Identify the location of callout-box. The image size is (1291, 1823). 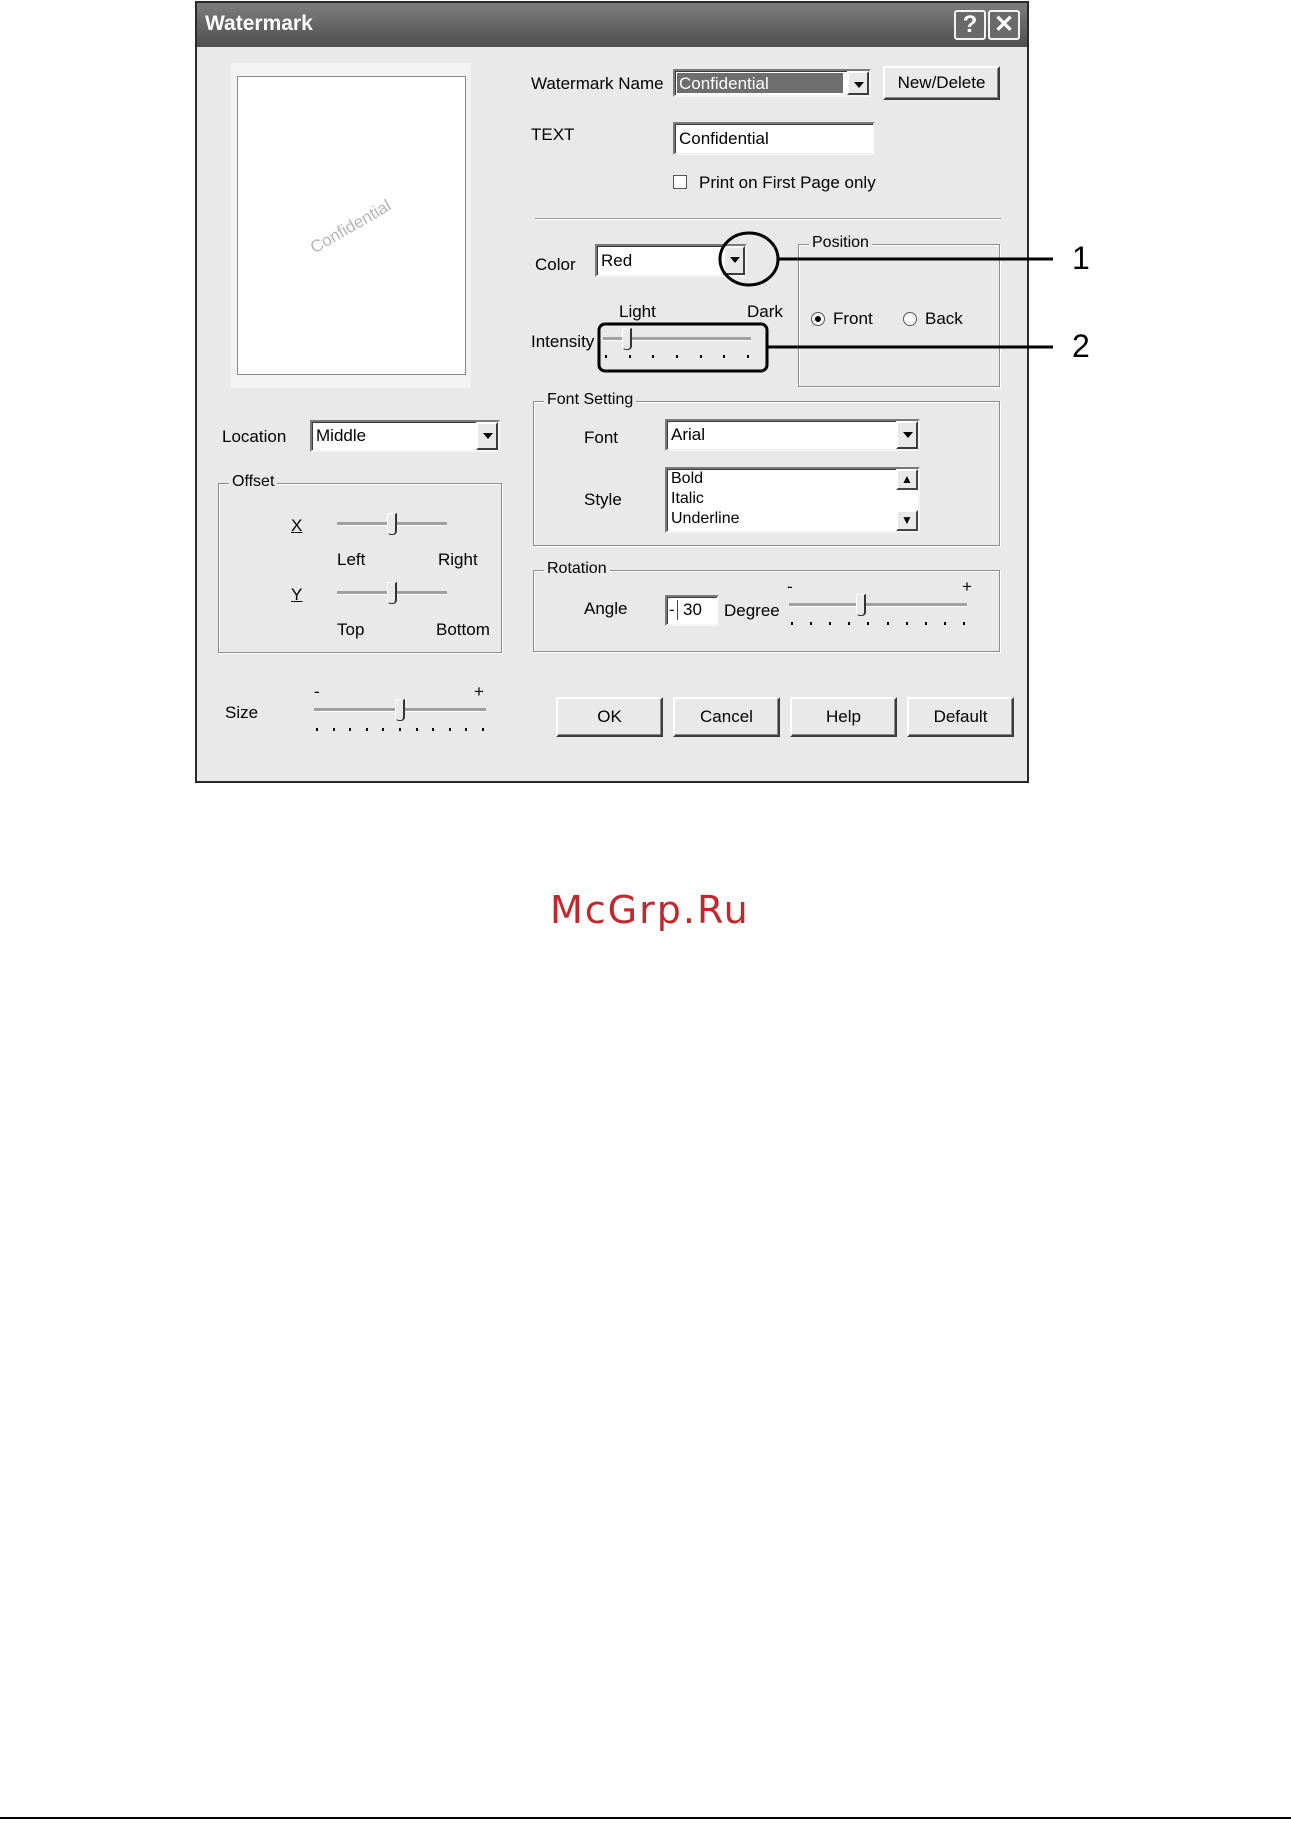
(683, 347).